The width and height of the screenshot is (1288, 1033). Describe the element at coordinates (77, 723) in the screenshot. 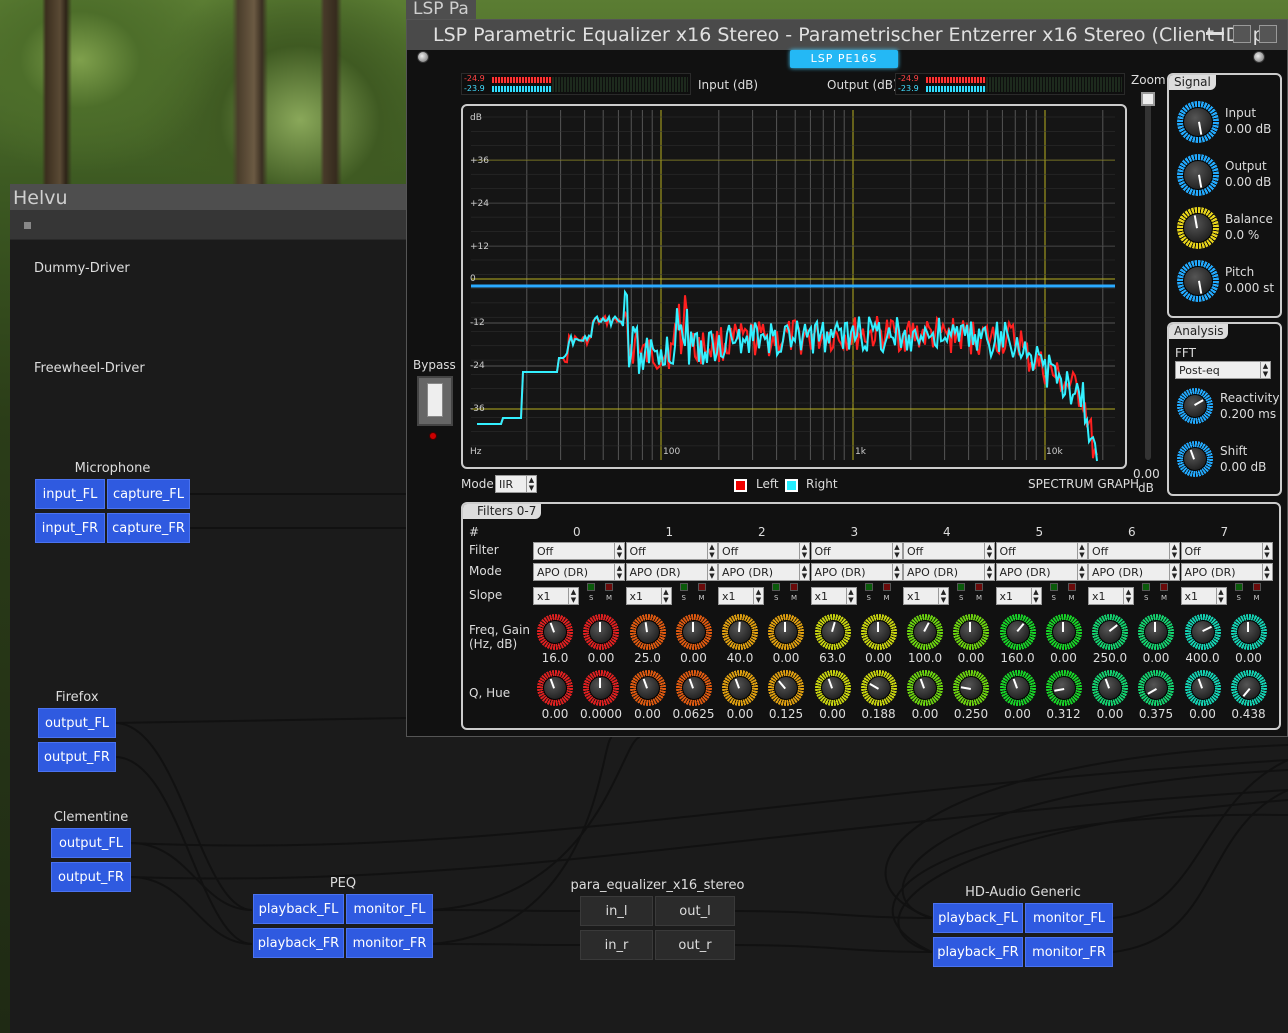

I see `port-firefox-output-fl: output_FL` at that location.